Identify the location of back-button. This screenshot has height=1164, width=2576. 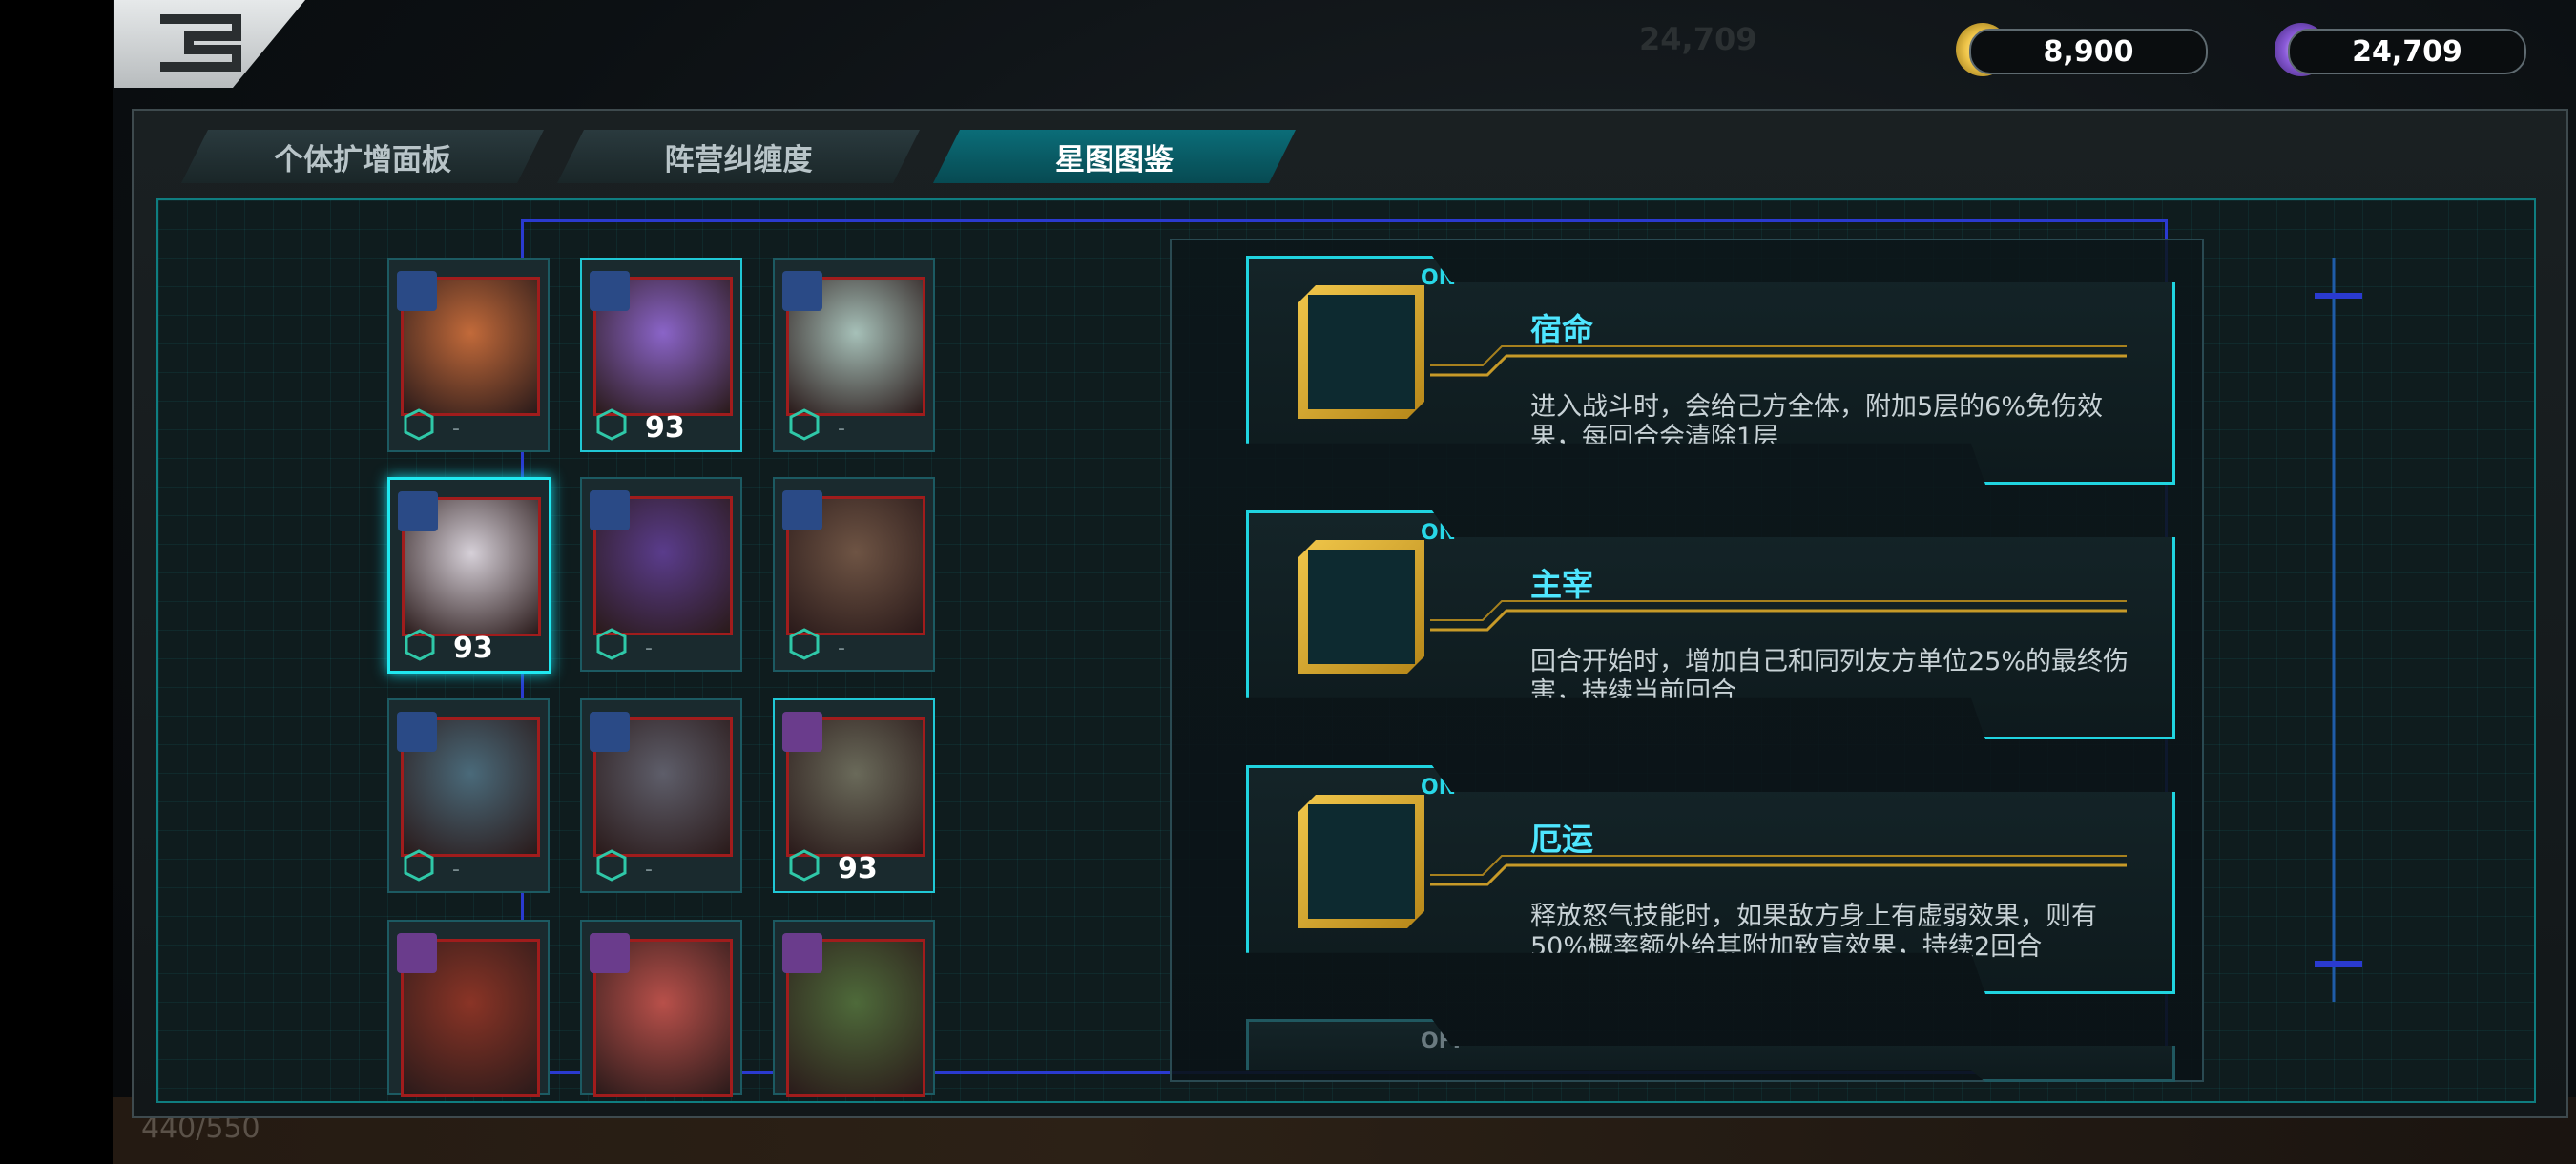
(209, 44).